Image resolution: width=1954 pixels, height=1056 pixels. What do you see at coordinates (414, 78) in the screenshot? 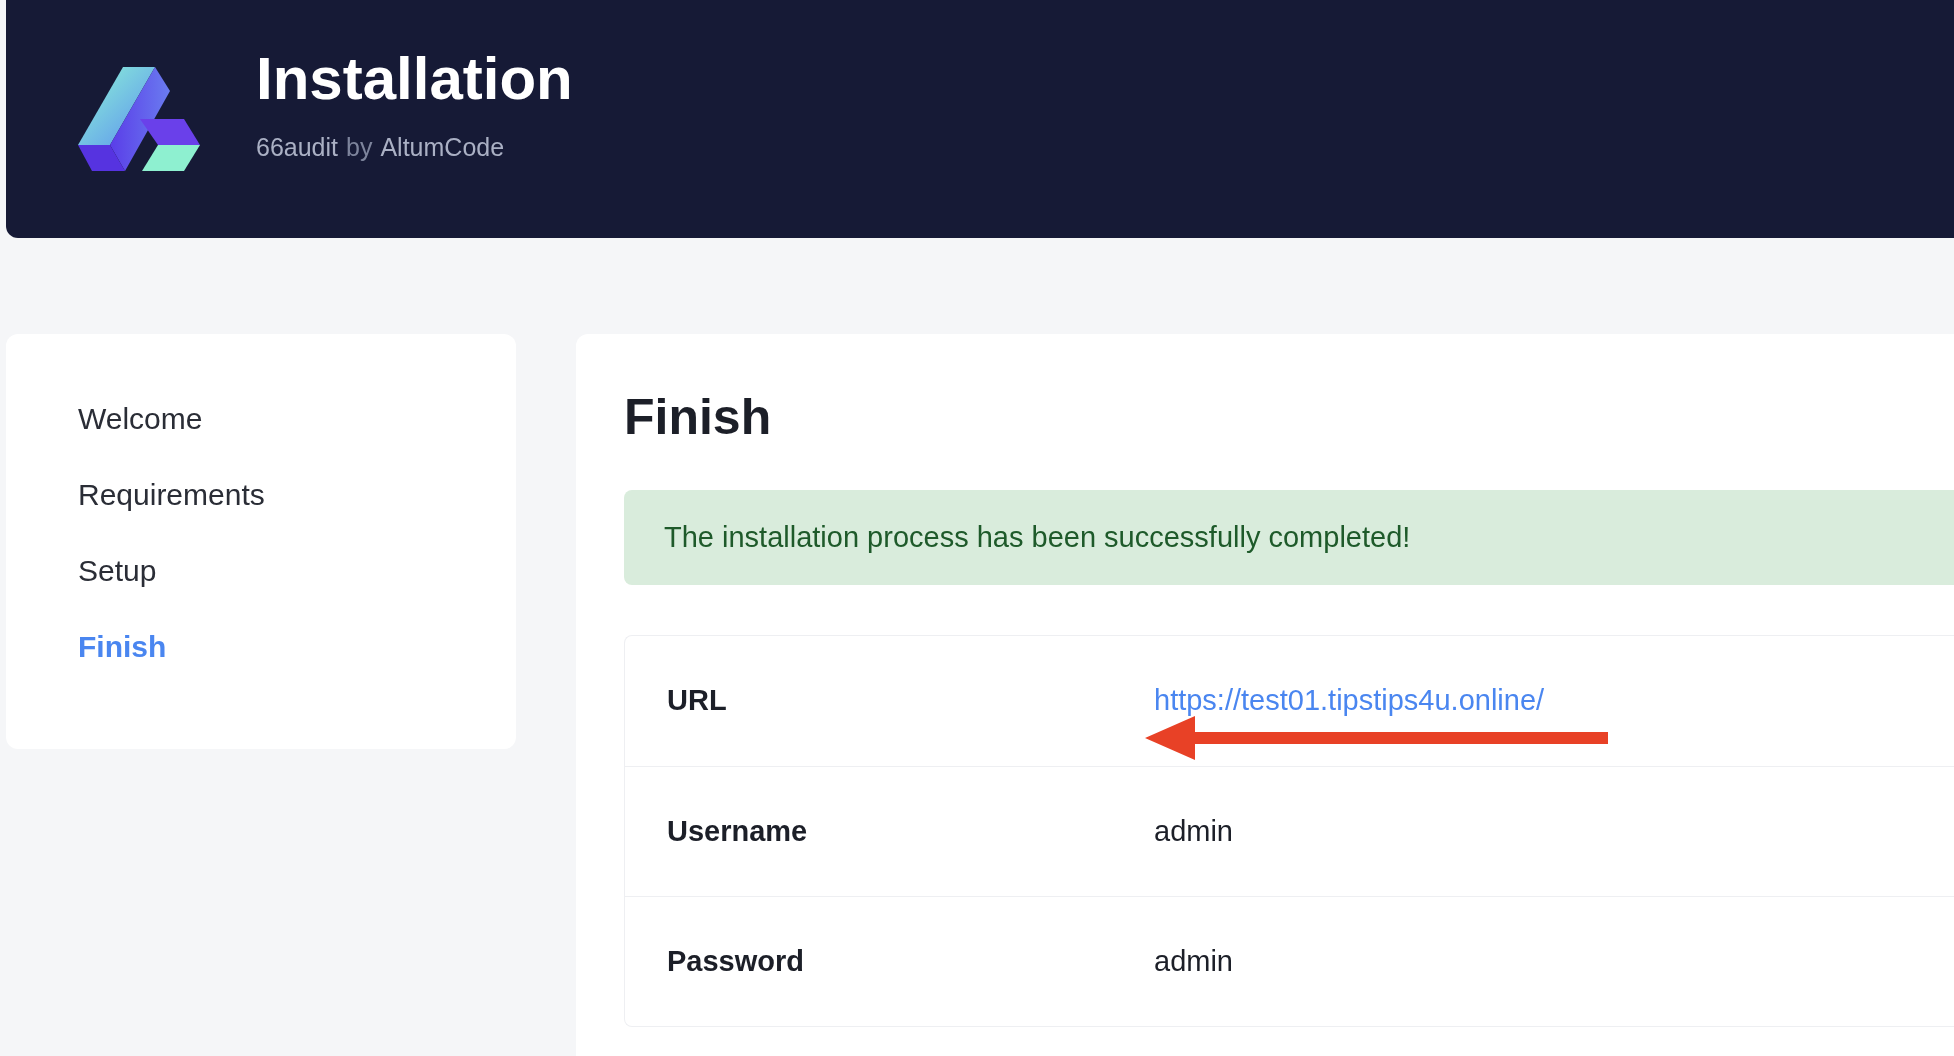
I see `page-title: Installation` at bounding box center [414, 78].